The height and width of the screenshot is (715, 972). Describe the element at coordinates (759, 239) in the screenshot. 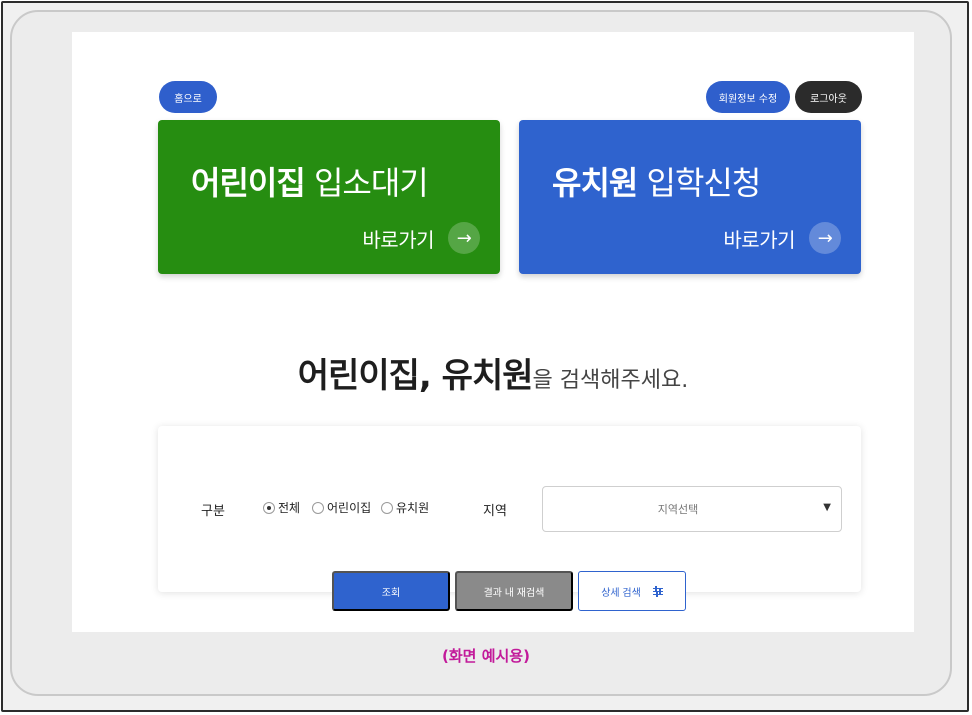

I see `kindergarten-shortcut-label: 바로가기` at that location.